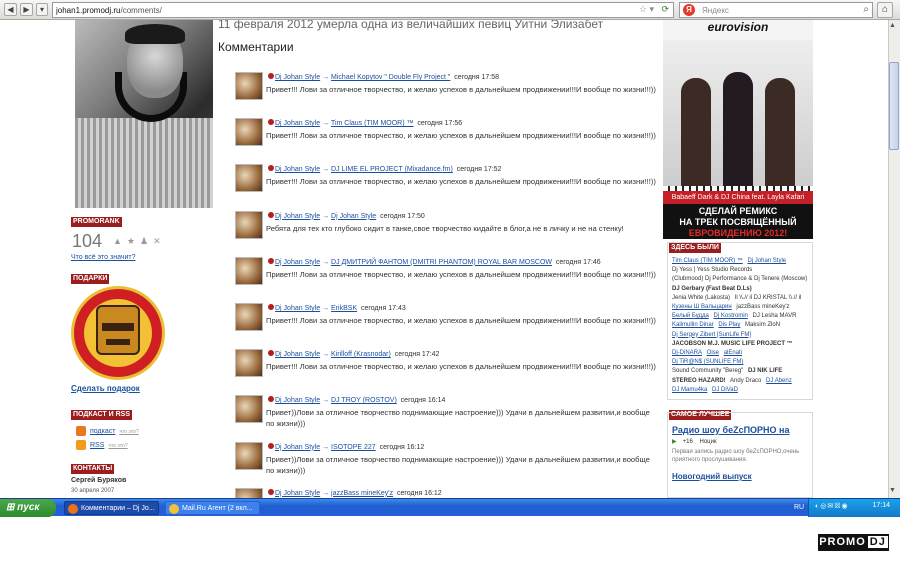 The width and height of the screenshot is (900, 563). I want to click on rss-help-link: что это?, so click(117, 446).